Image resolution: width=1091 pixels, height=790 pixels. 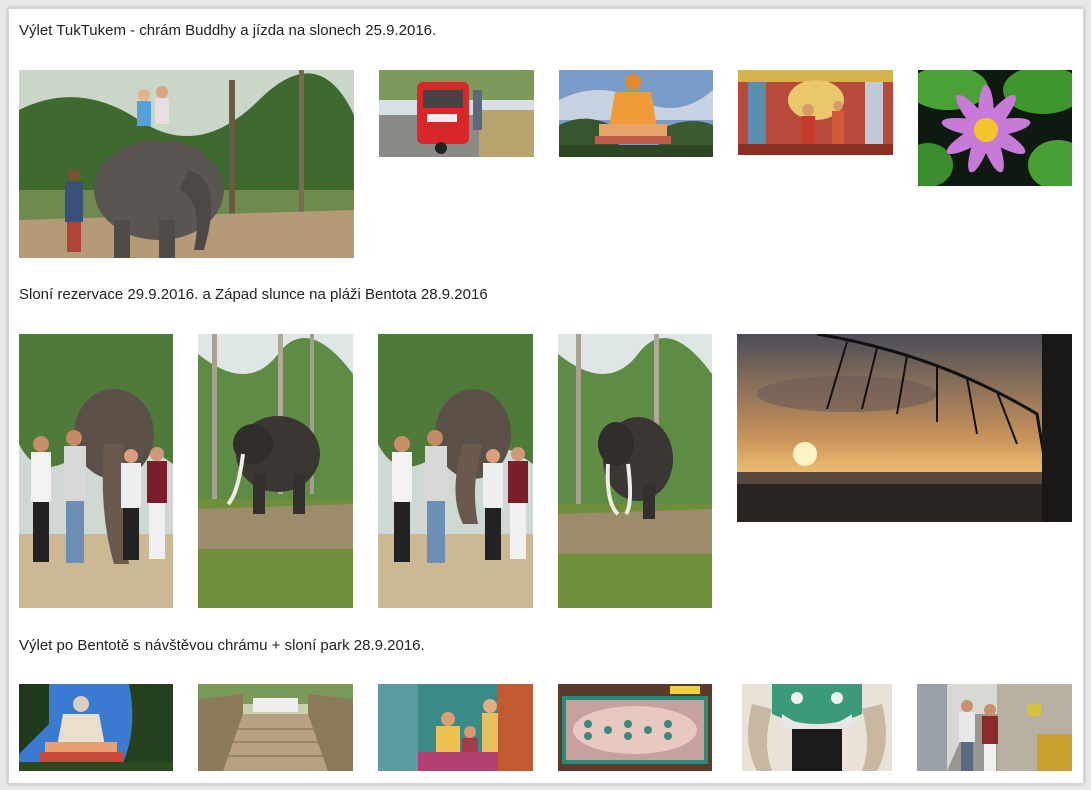 What do you see at coordinates (96, 471) in the screenshot?
I see `group-with-elephant-photo` at bounding box center [96, 471].